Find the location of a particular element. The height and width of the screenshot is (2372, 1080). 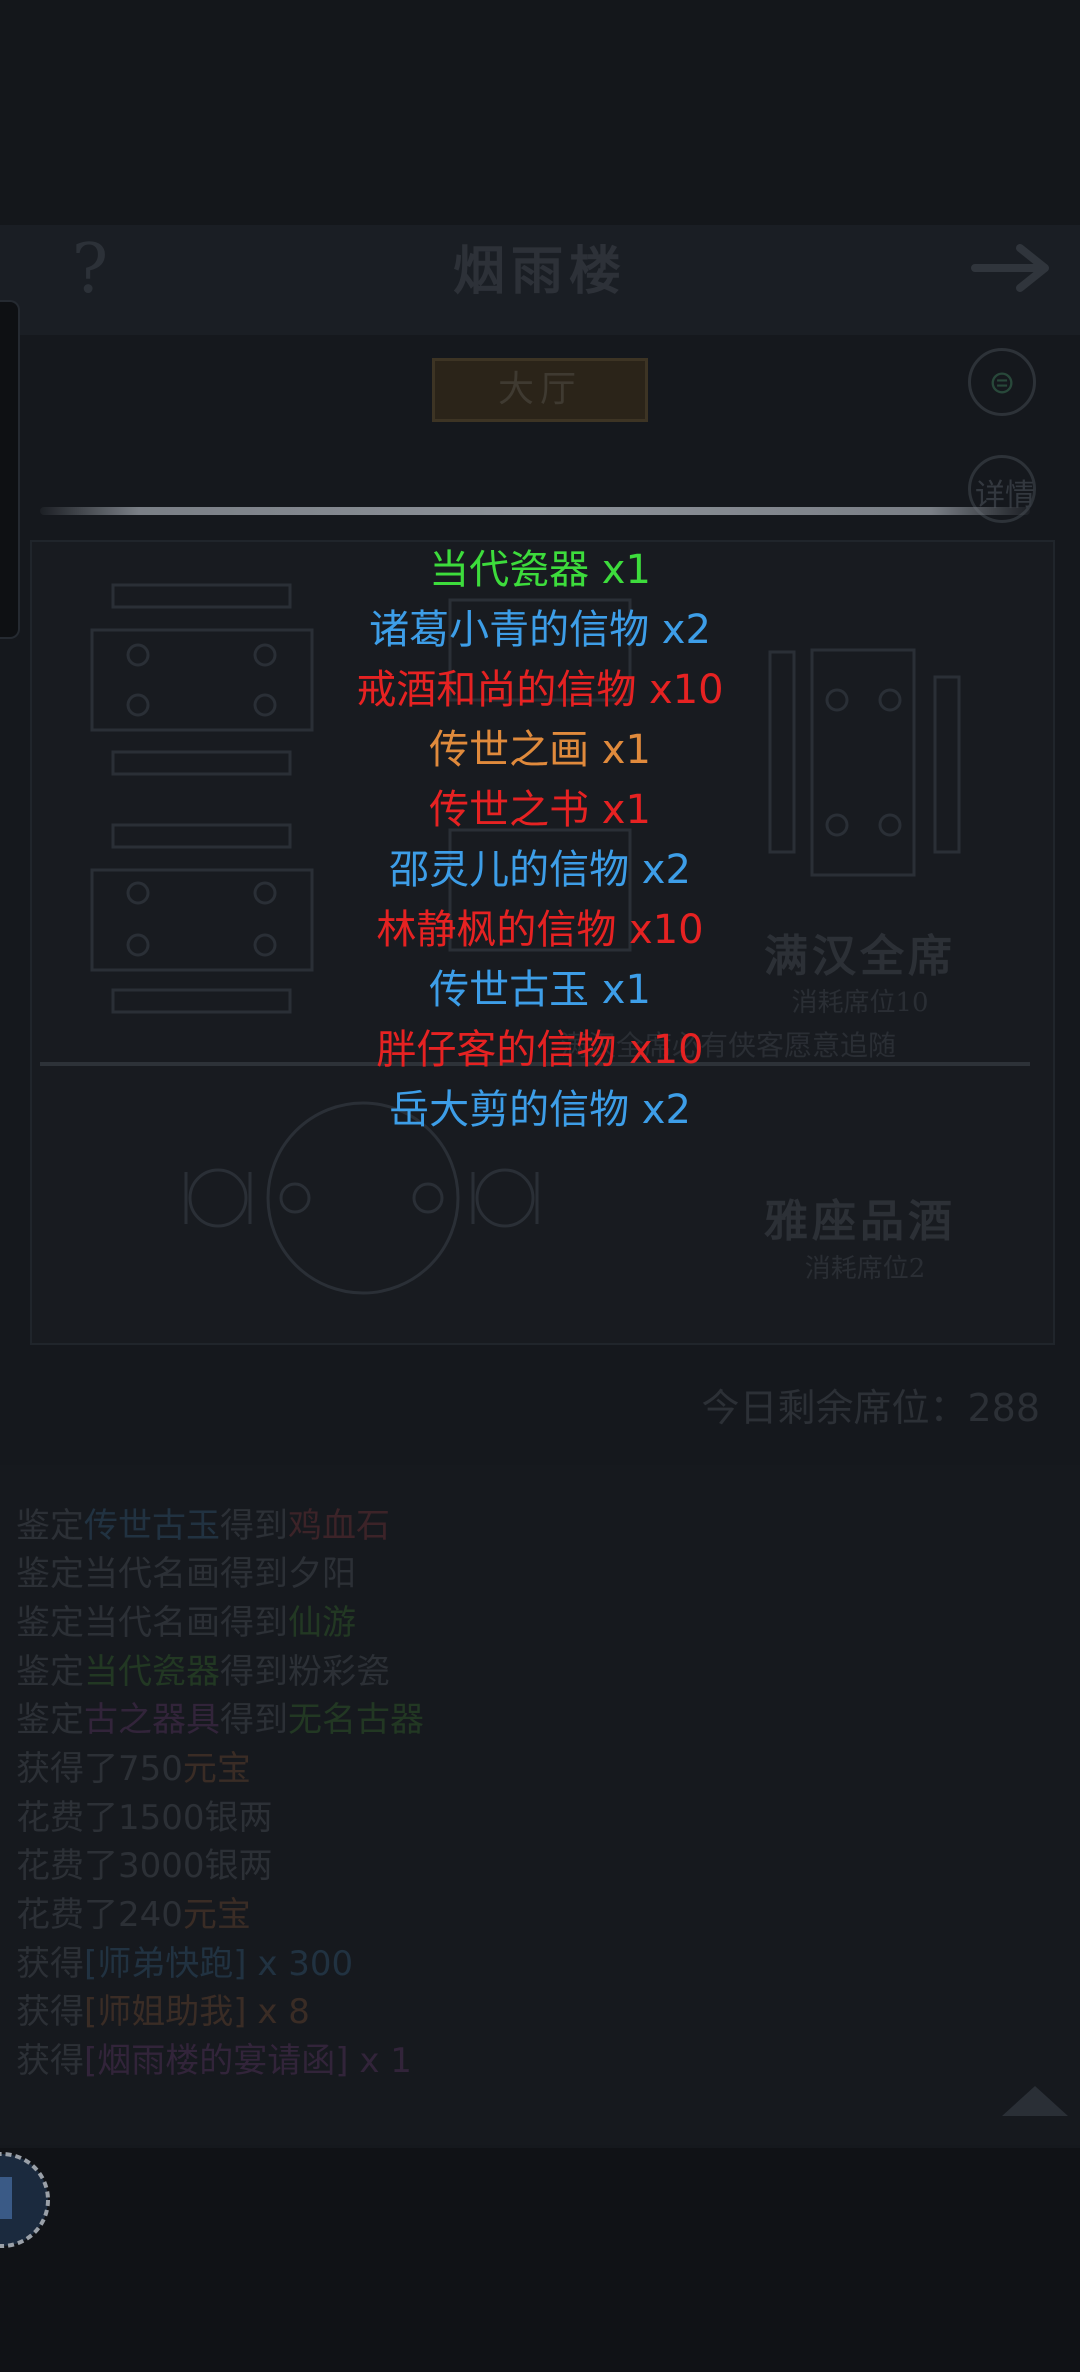

reward-item: 当代瓷器 x1 is located at coordinates (540, 570).